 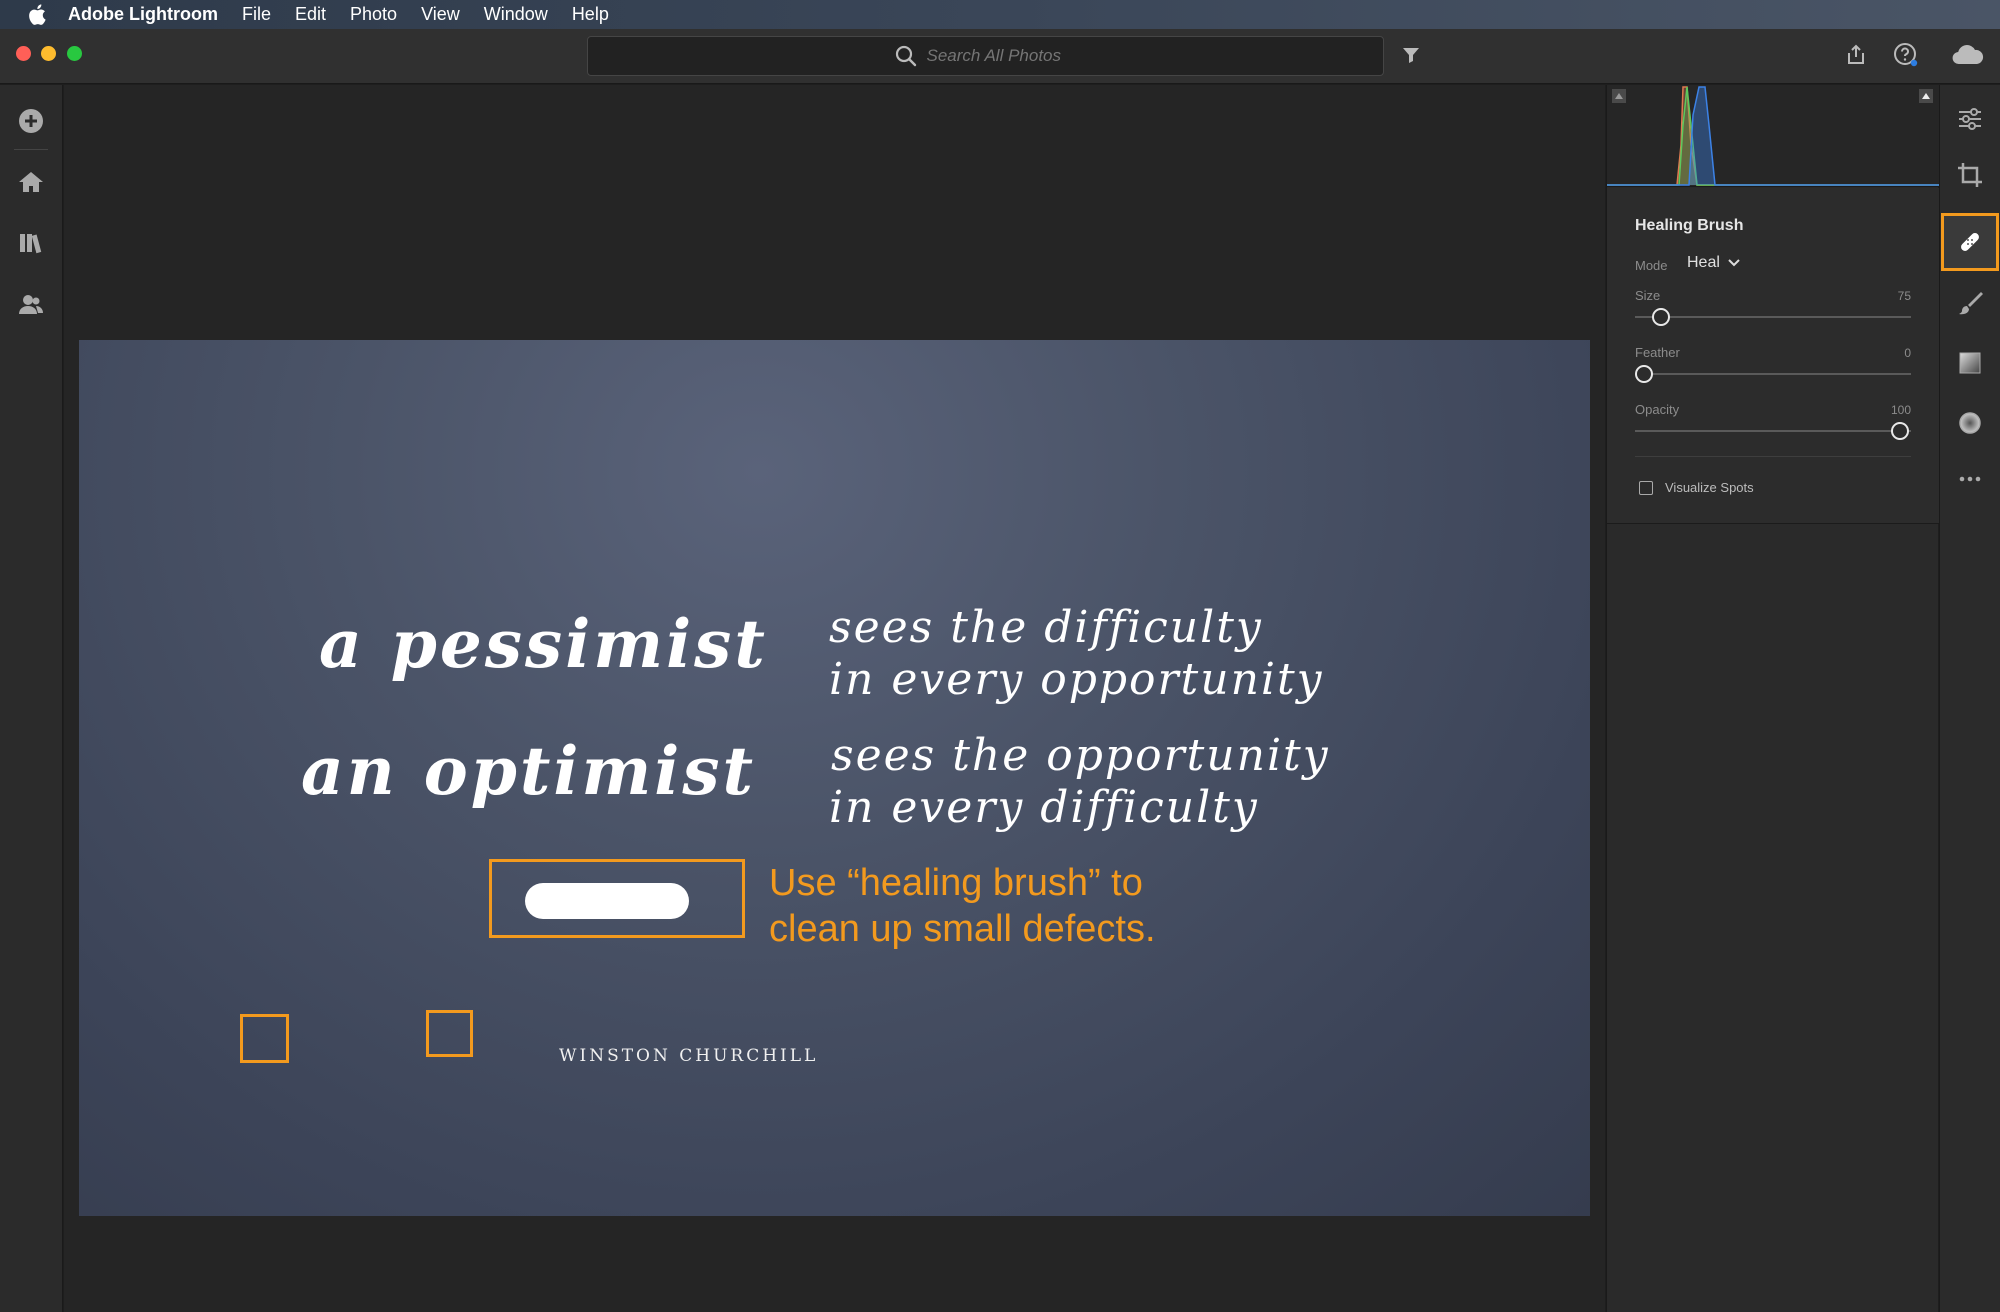 What do you see at coordinates (31, 698) in the screenshot?
I see `left-navigation-rail` at bounding box center [31, 698].